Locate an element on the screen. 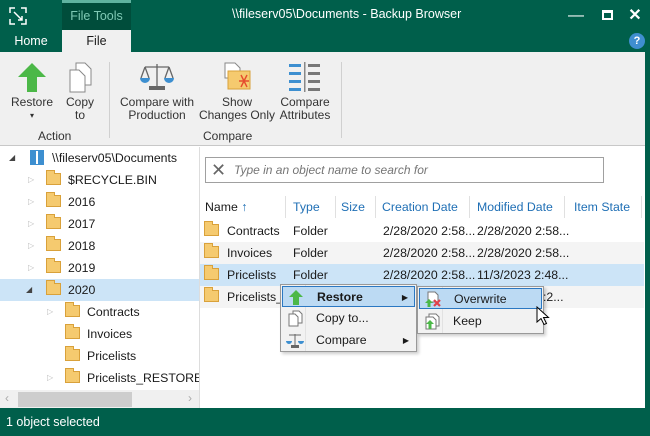  clear-search-icon: ✕ is located at coordinates (218, 170).